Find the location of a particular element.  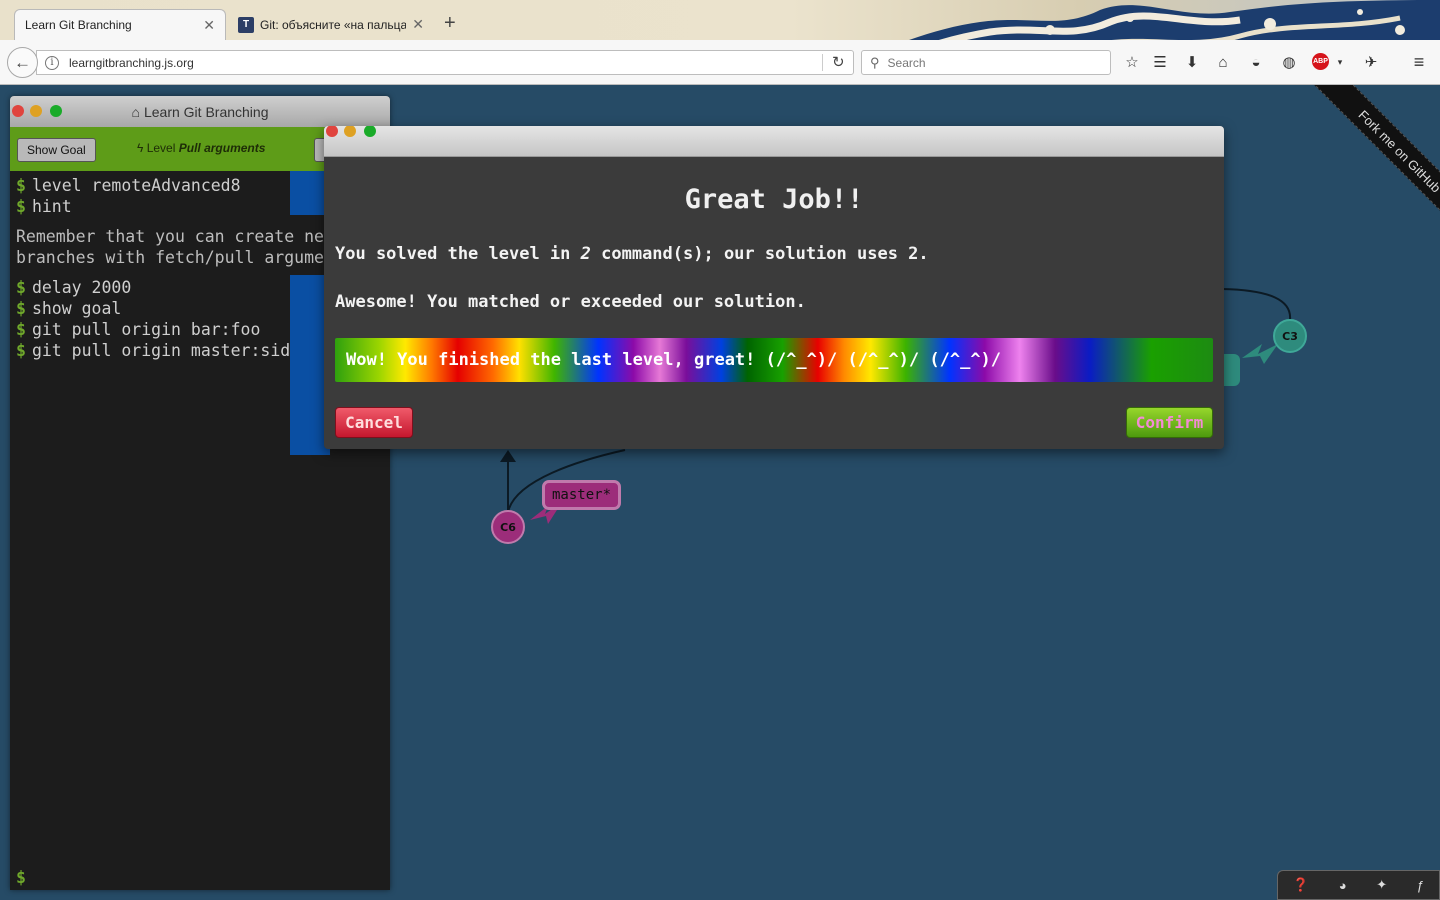

level-prefix: Level is located at coordinates (161, 148).